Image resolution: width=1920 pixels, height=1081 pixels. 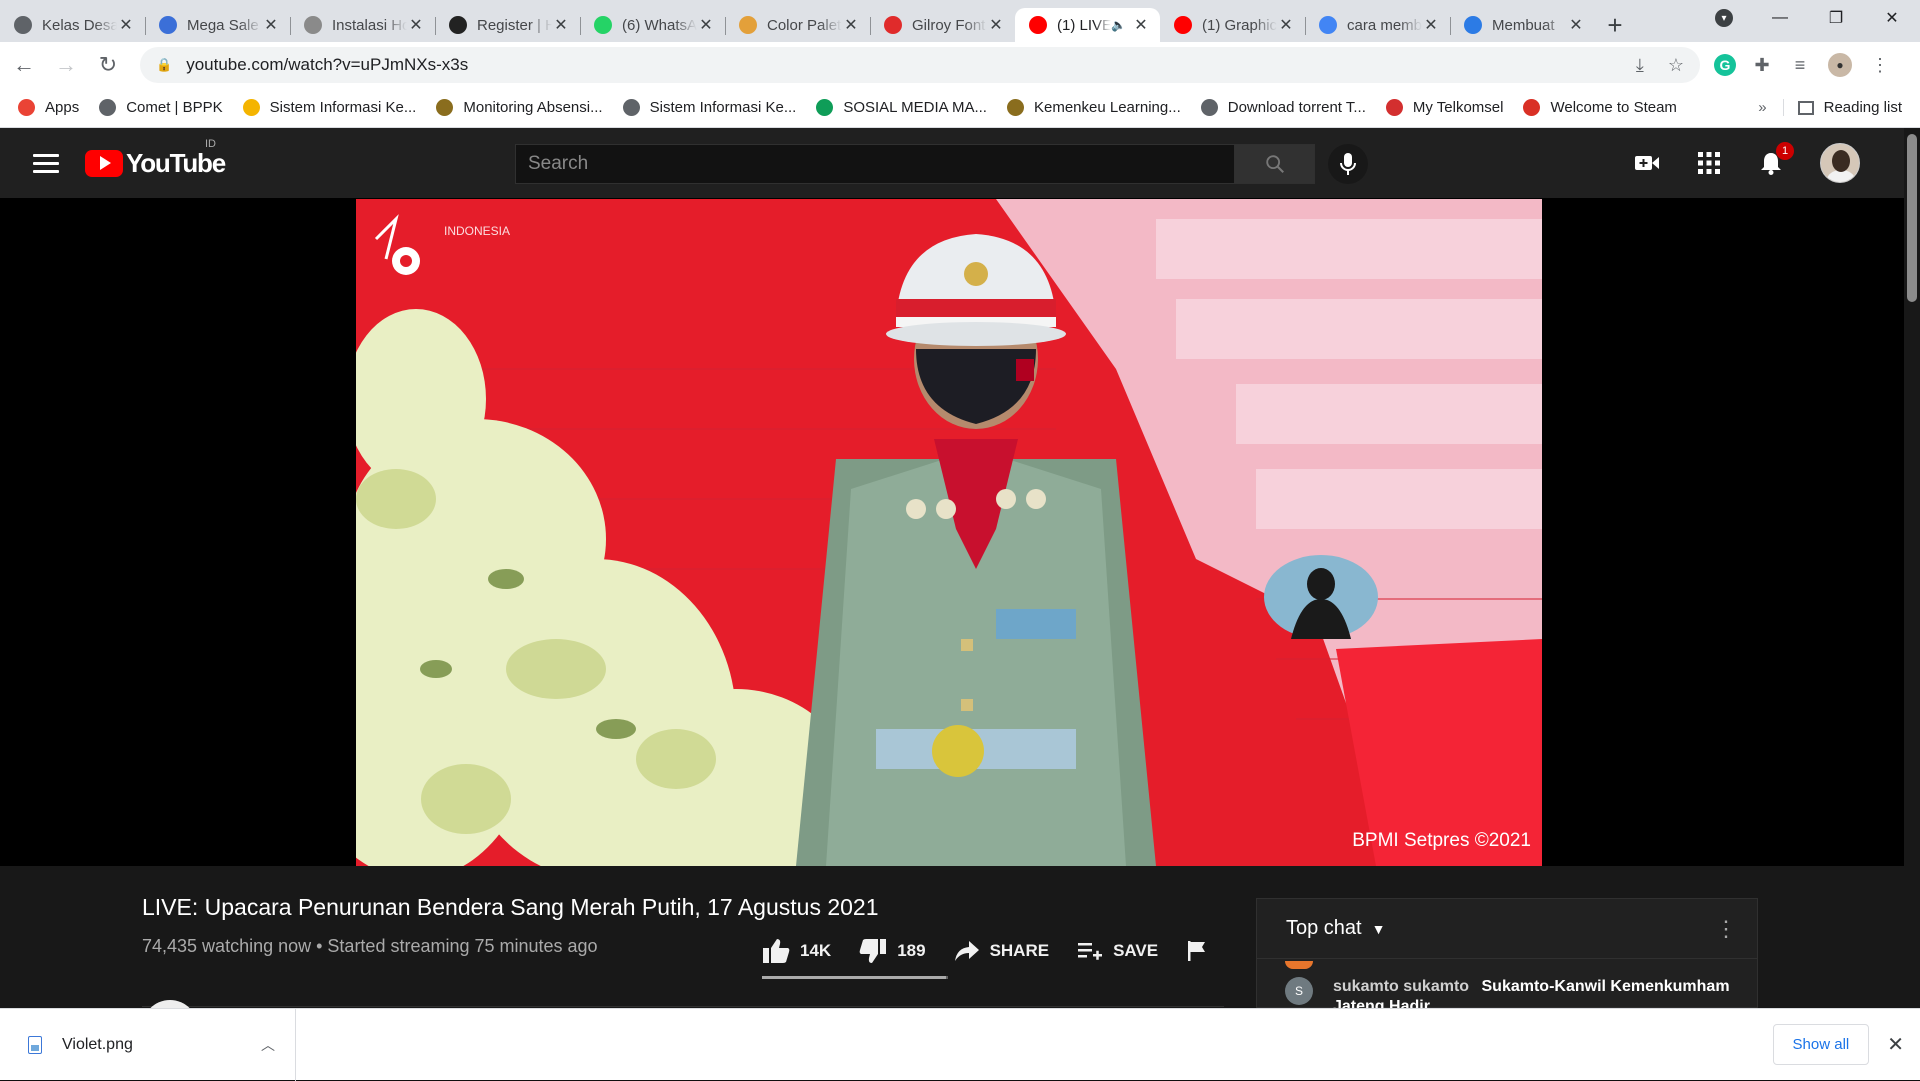 I want to click on reading-list-button: Reading list, so click(x=1842, y=107).